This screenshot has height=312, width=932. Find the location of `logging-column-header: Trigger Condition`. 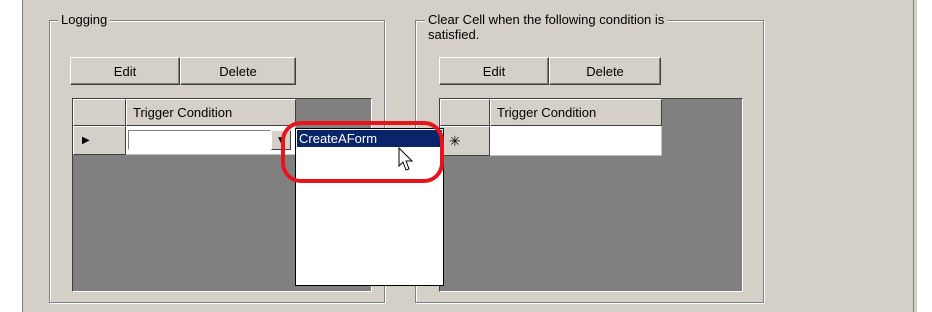

logging-column-header: Trigger Condition is located at coordinates (211, 112).